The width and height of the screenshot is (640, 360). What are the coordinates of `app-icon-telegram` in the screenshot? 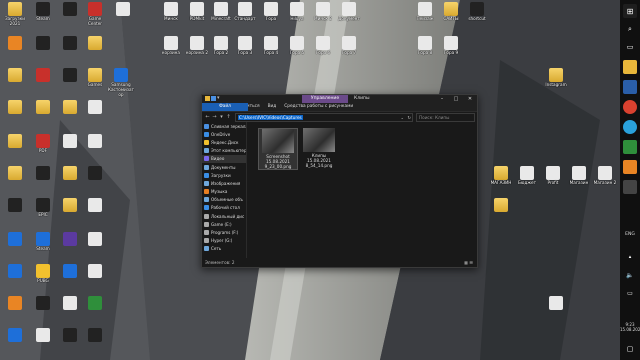 It's located at (630, 127).